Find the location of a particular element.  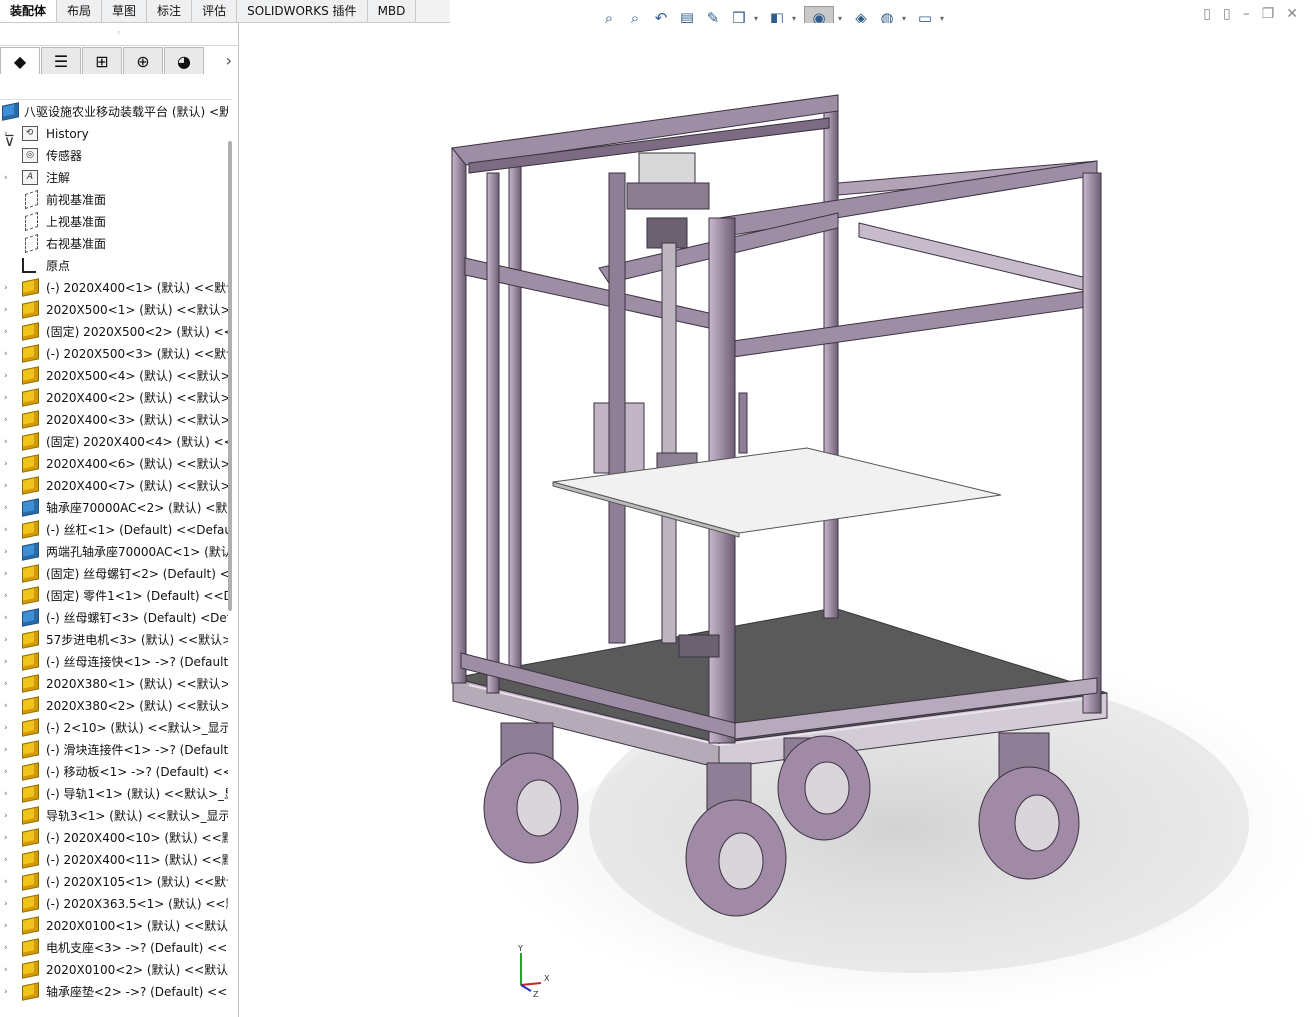

display-manager-icon: ◕ is located at coordinates (184, 60).